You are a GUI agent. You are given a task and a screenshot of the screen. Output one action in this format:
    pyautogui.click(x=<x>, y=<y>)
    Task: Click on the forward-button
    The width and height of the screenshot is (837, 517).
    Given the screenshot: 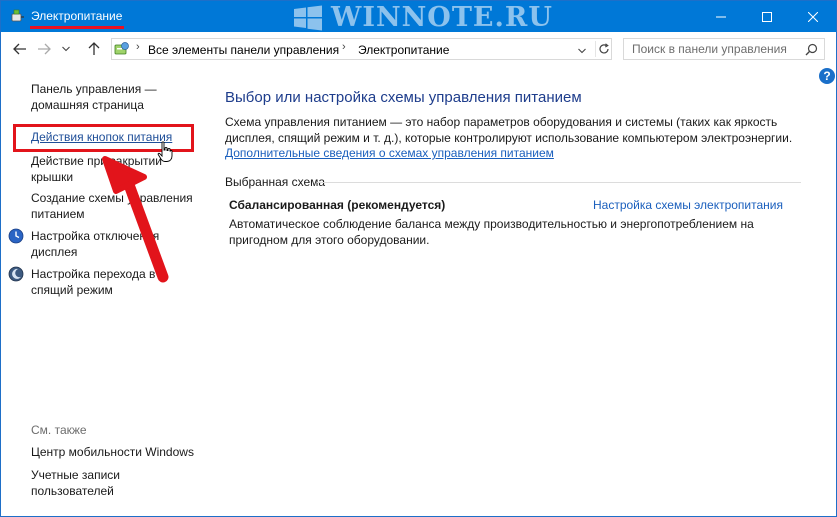 What is the action you would take?
    pyautogui.click(x=44, y=49)
    